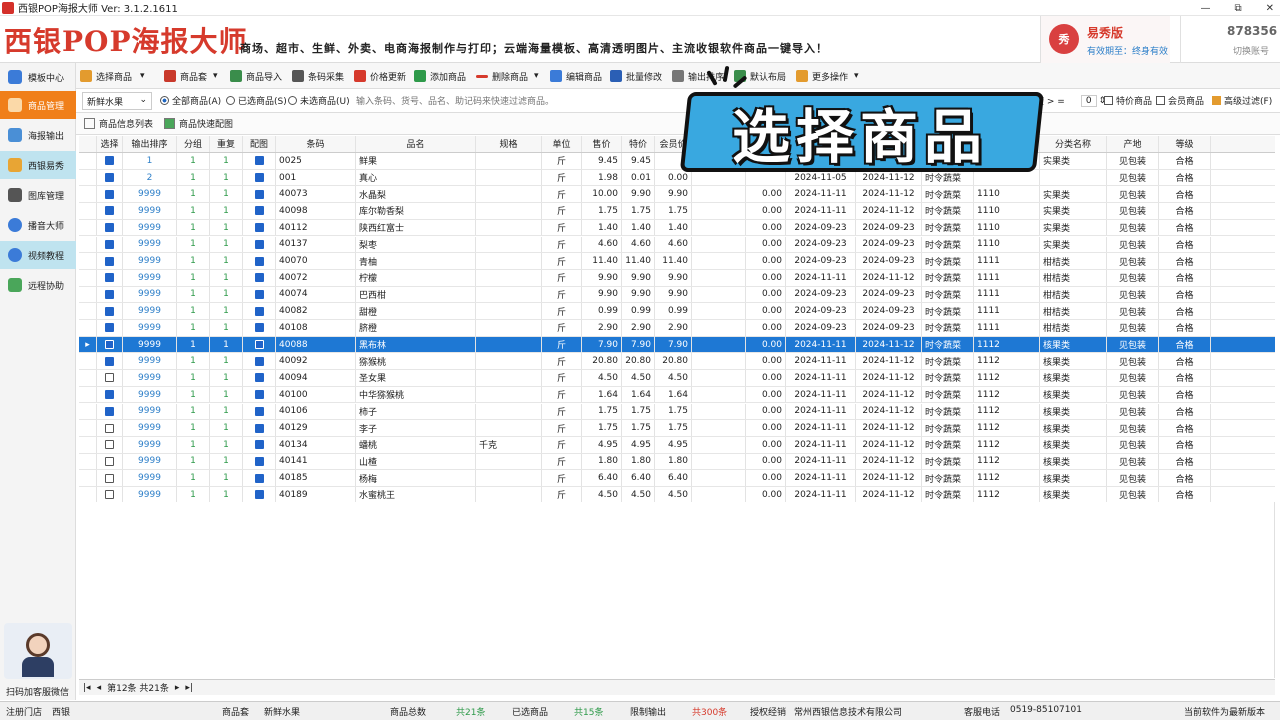 The height and width of the screenshot is (720, 1280). Describe the element at coordinates (1205, 8) in the screenshot. I see `minimize-button: —` at that location.